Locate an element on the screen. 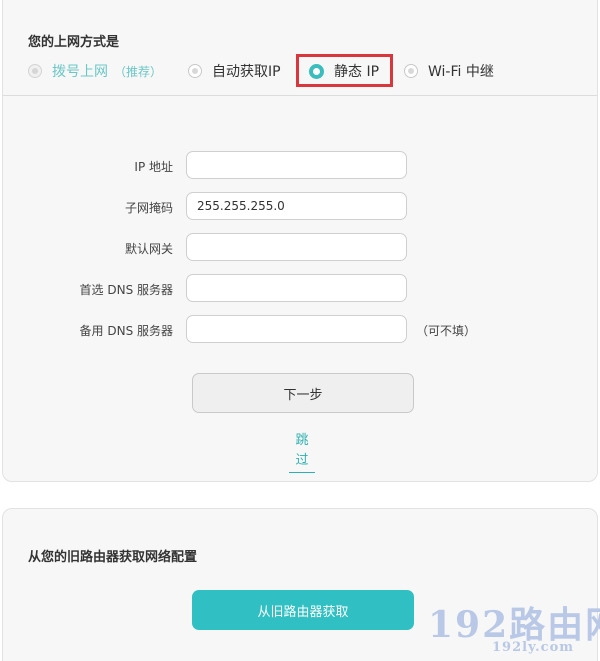 This screenshot has height=661, width=600. static-ip-highlight-frame is located at coordinates (344, 70).